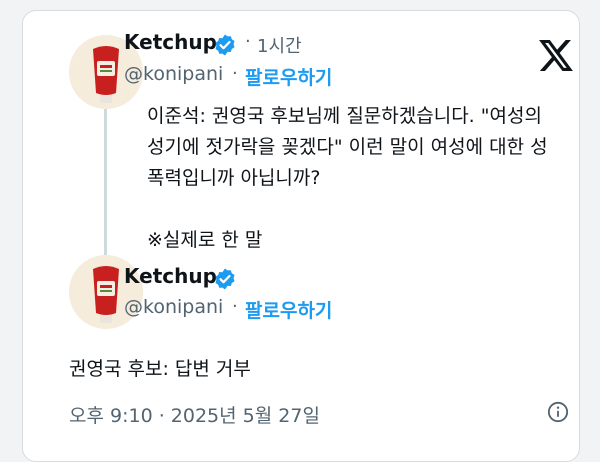  What do you see at coordinates (194, 414) in the screenshot?
I see `post-timestamp: 오후 9:10 · 2025년 5월 27일` at bounding box center [194, 414].